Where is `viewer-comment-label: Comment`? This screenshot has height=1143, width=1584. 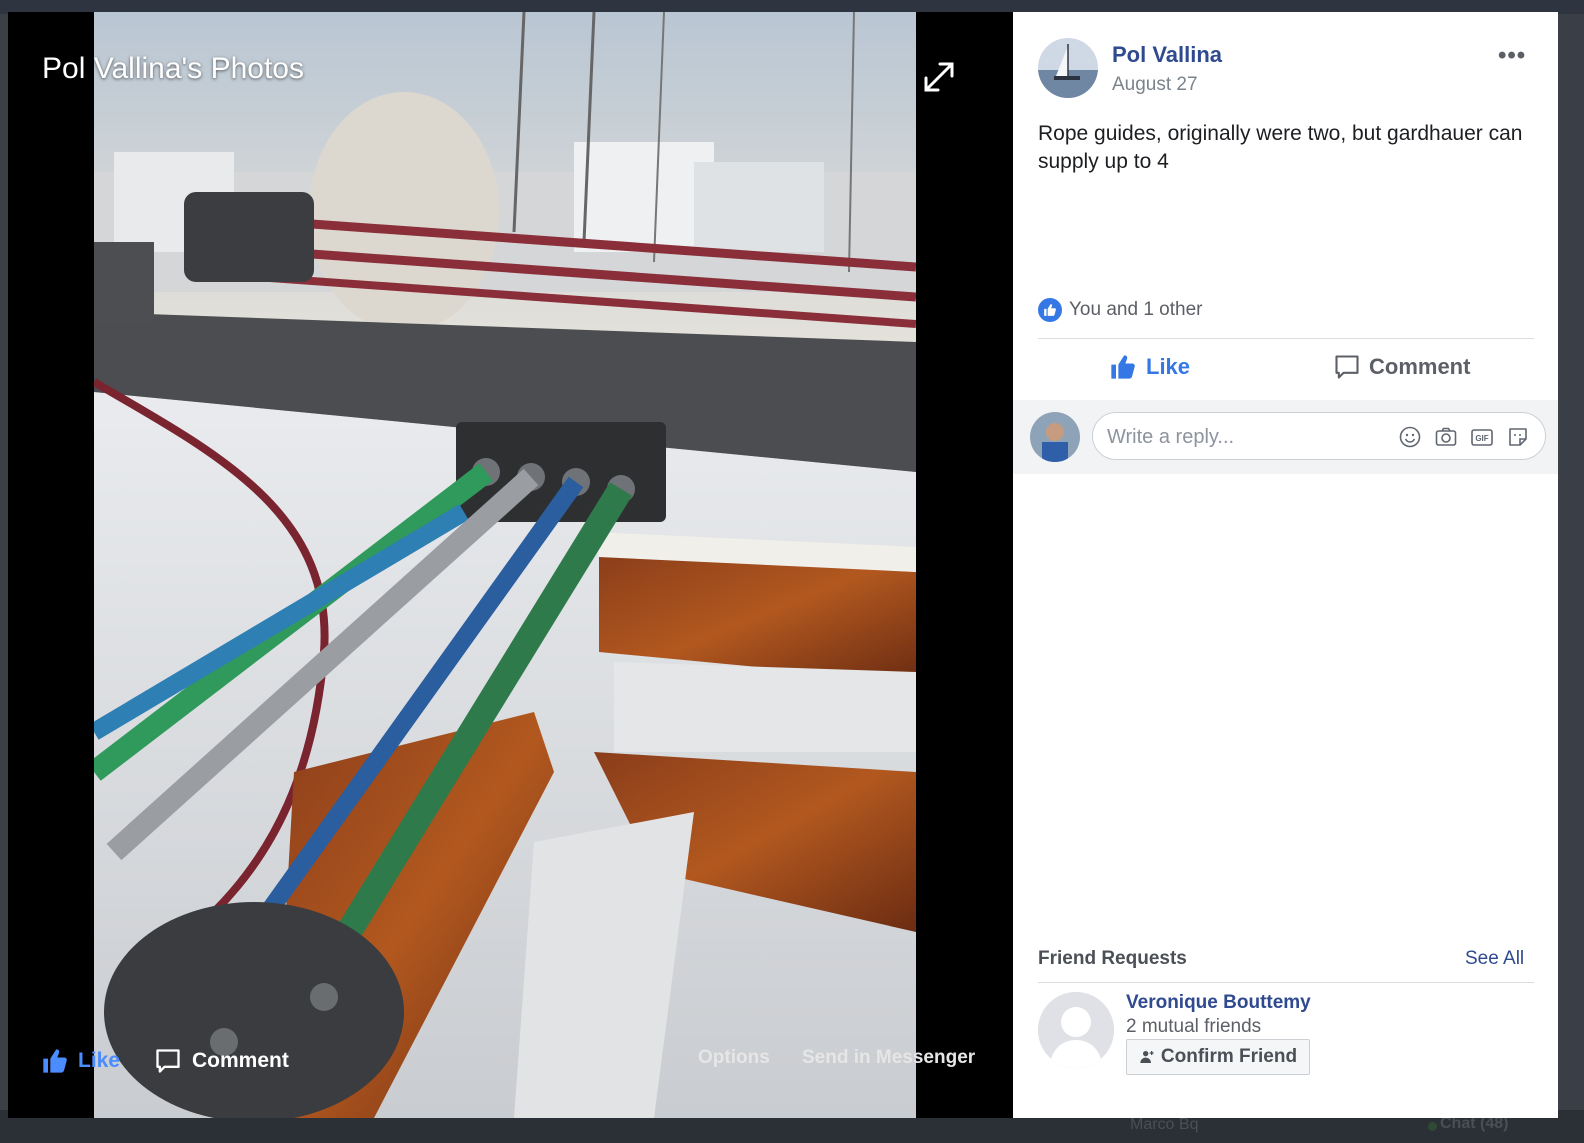 viewer-comment-label: Comment is located at coordinates (240, 1060).